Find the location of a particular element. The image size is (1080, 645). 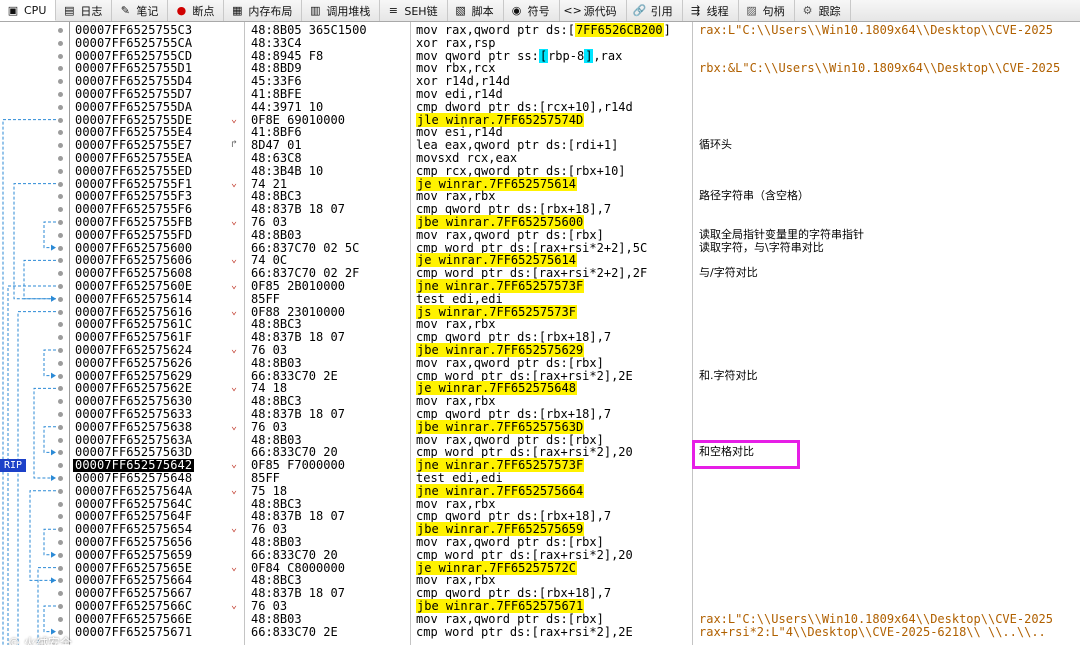

tab-cpu: ▣ CPU is located at coordinates (28, 10).